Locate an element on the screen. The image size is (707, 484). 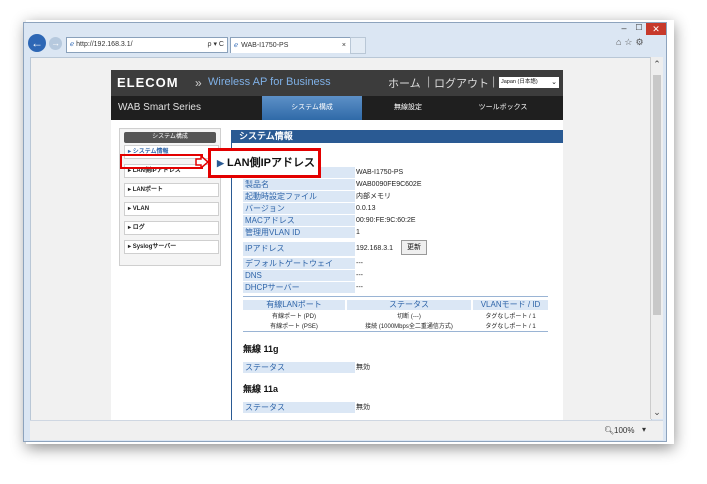
table-cell: 切断 (---) is located at coordinates (409, 317).